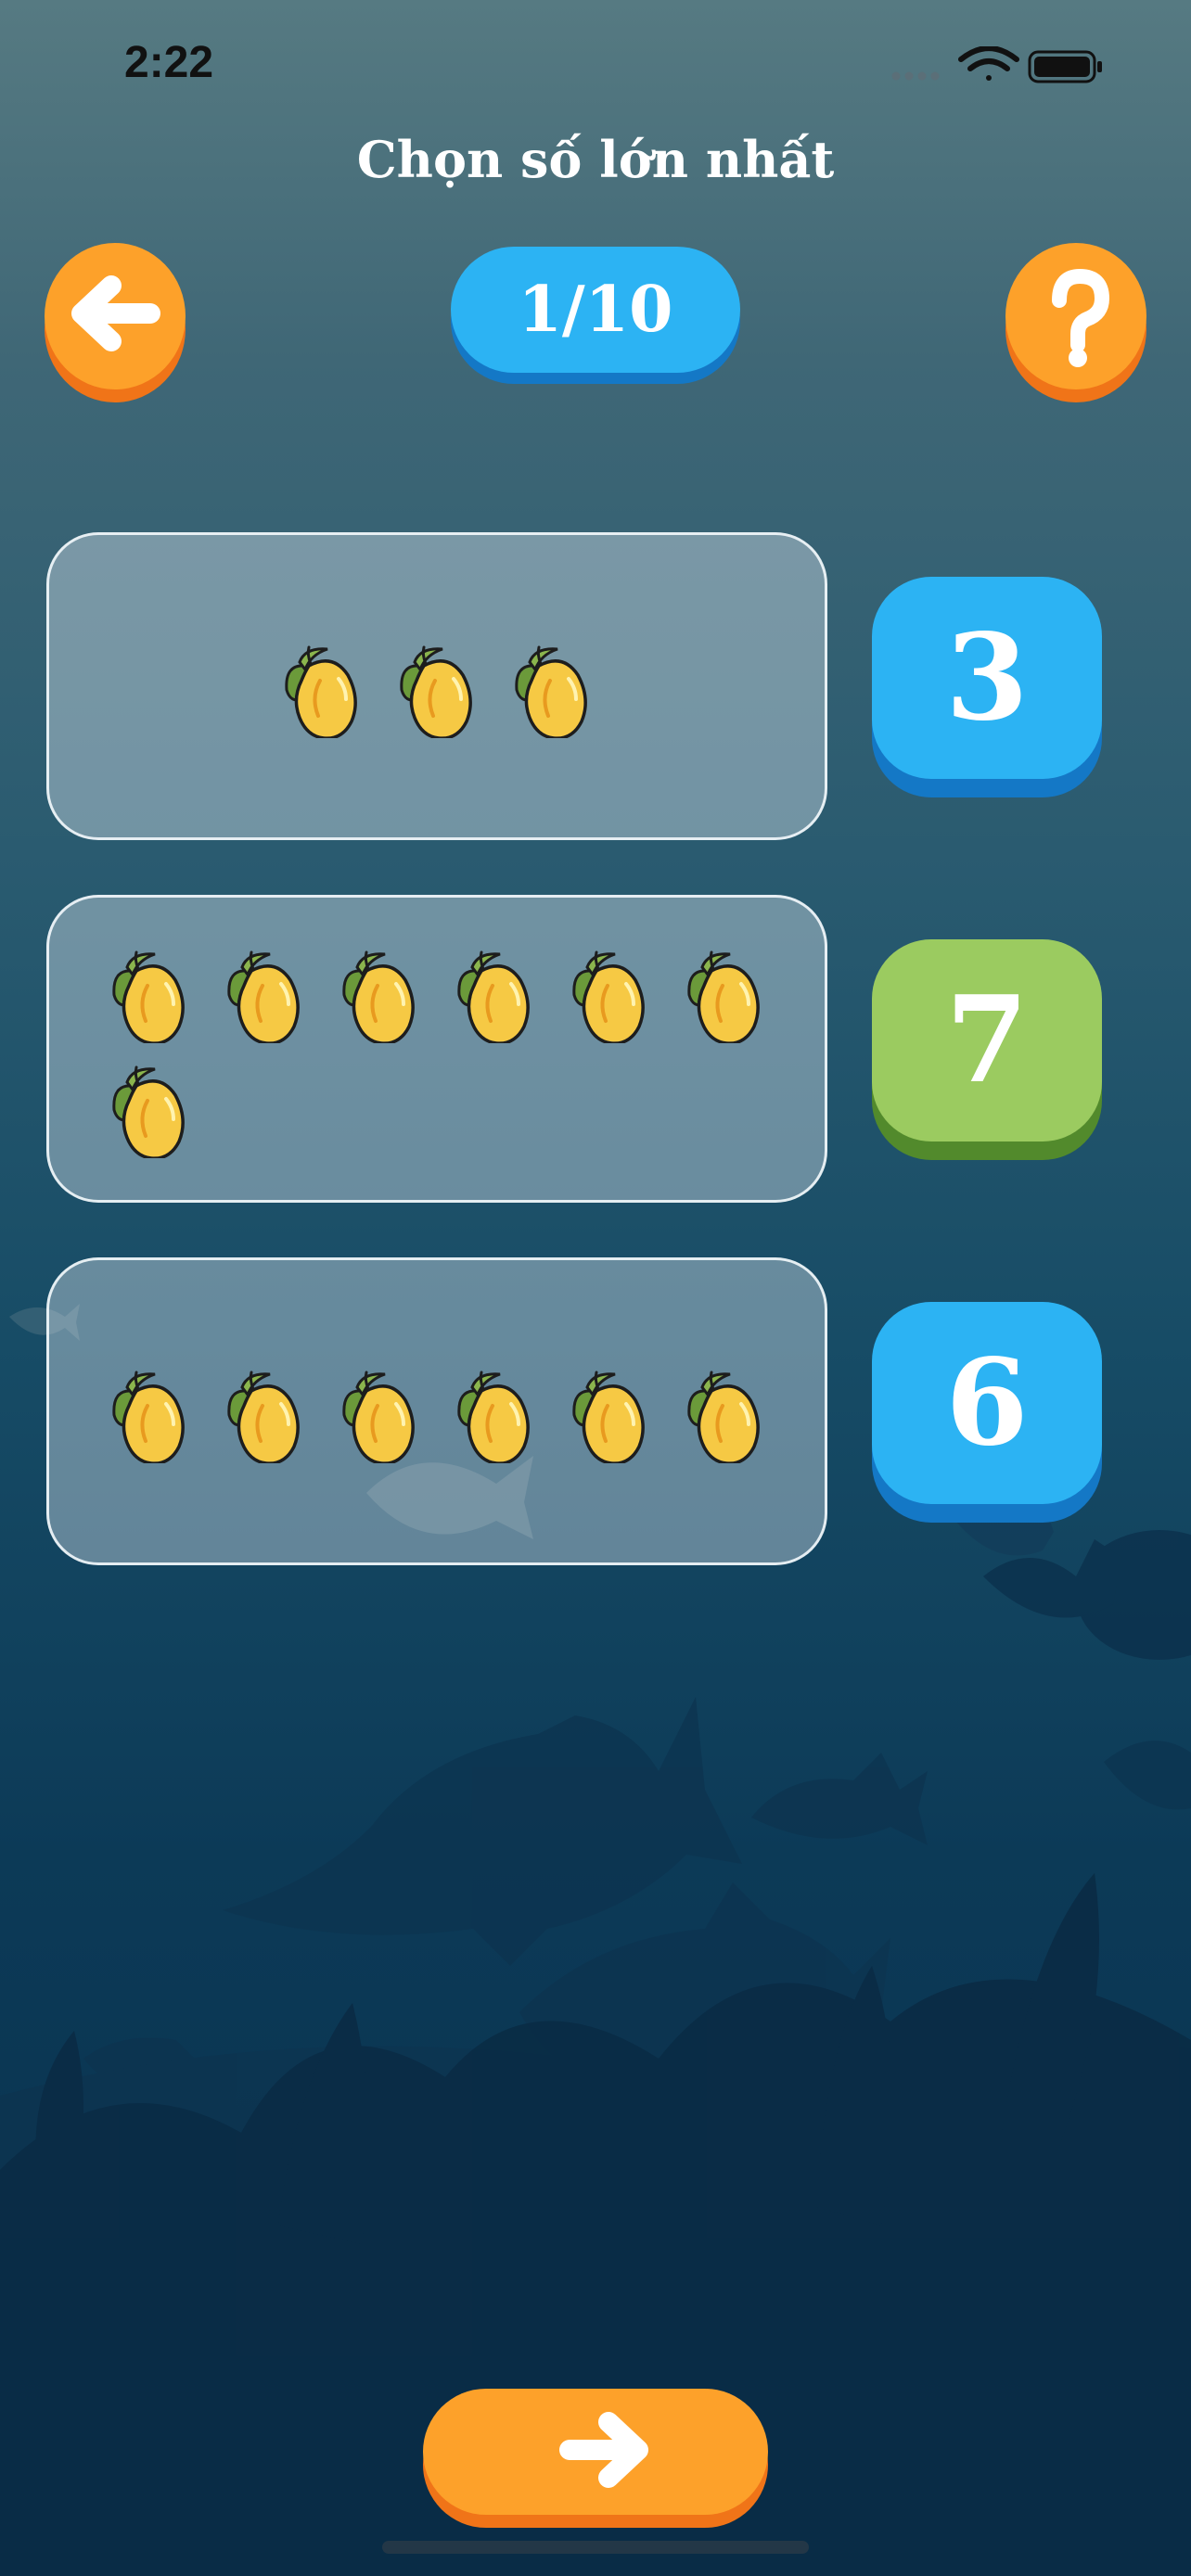 The width and height of the screenshot is (1191, 2576). Describe the element at coordinates (987, 678) in the screenshot. I see `answer-button-1: 3` at that location.